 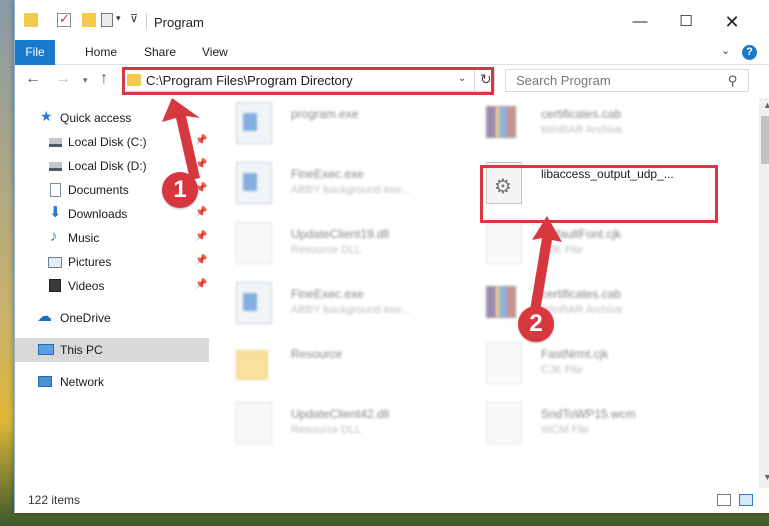 What do you see at coordinates (462, 78) in the screenshot?
I see `address-history-chevron-icon: ⌄` at bounding box center [462, 78].